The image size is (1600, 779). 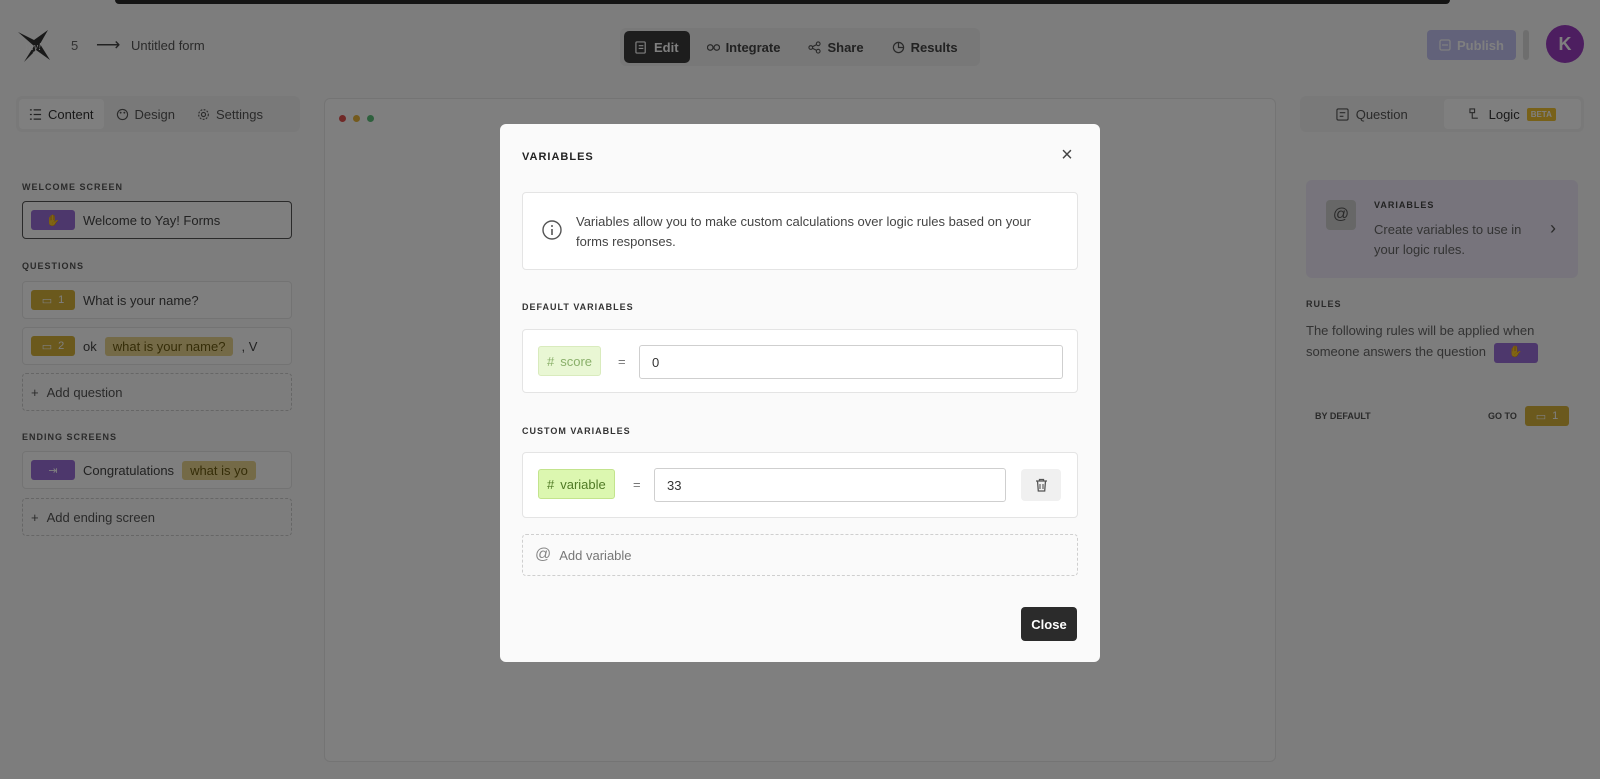 I want to click on custom-value-input, so click(x=830, y=485).